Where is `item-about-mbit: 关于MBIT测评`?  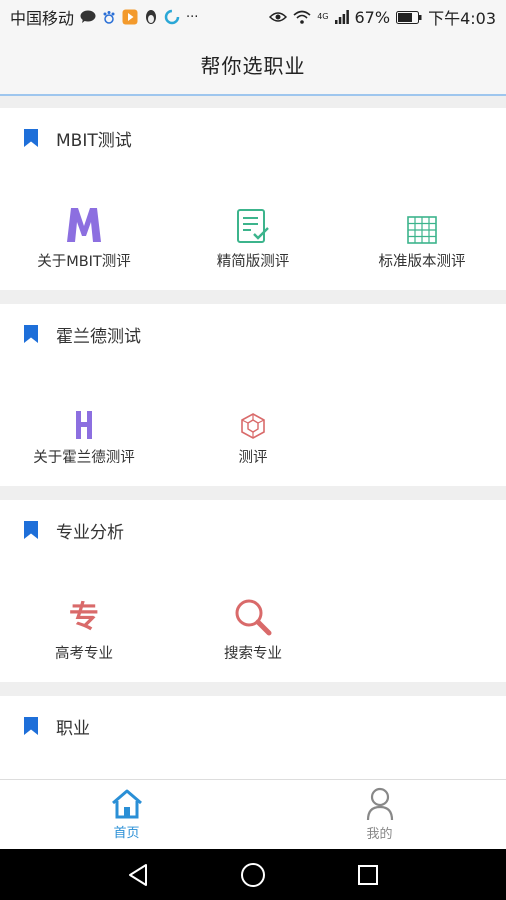 item-about-mbit: 关于MBIT测评 is located at coordinates (84, 237).